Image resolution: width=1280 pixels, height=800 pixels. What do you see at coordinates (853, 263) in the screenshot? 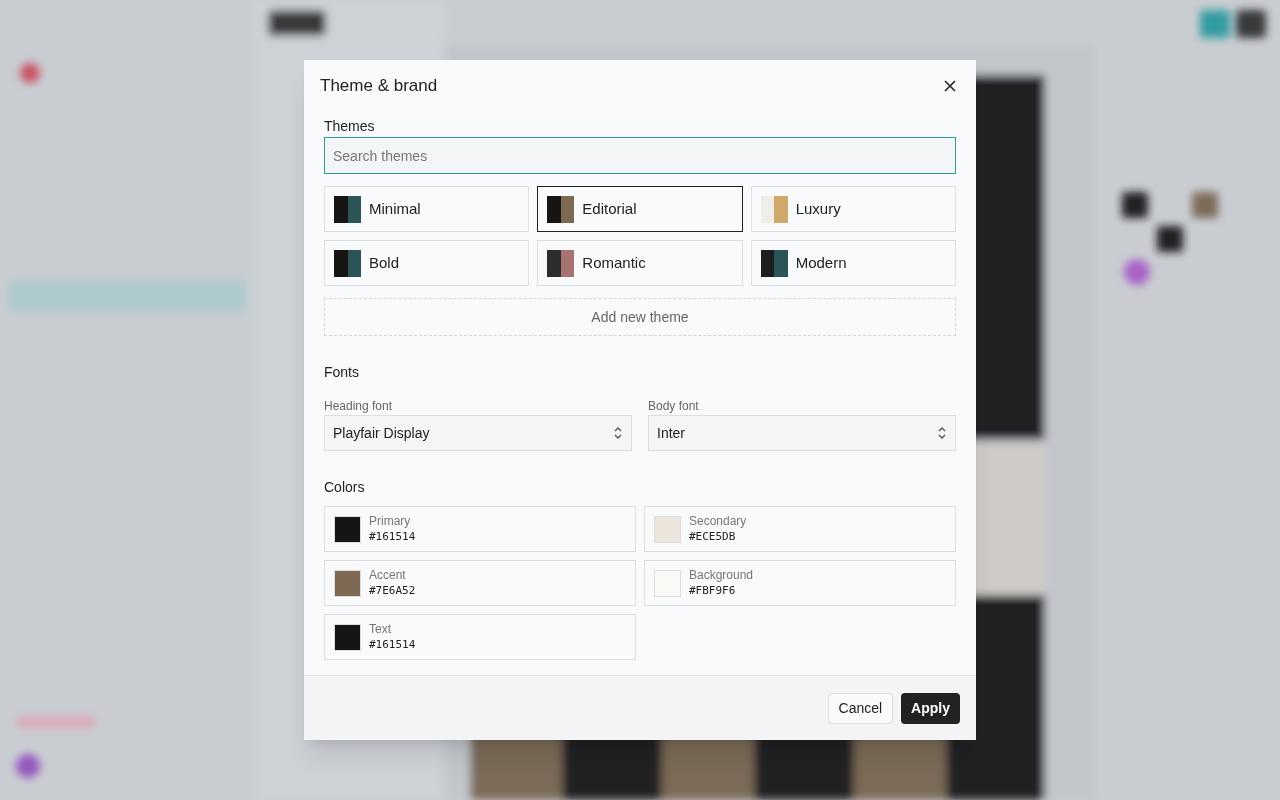
I see `theme-option: Modern` at bounding box center [853, 263].